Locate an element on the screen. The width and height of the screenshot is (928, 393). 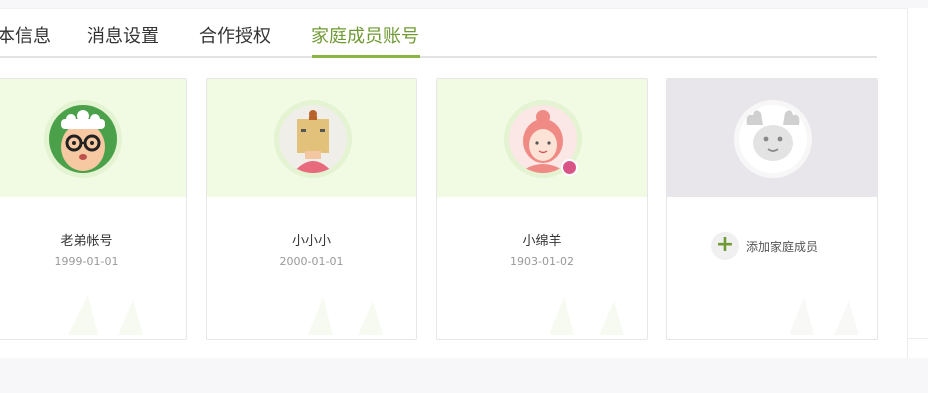
plus-icon: + is located at coordinates (725, 246).